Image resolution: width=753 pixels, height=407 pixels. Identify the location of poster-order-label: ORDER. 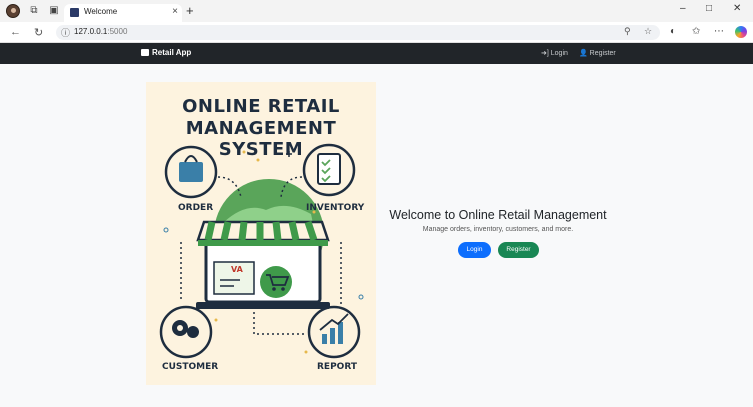
(196, 208).